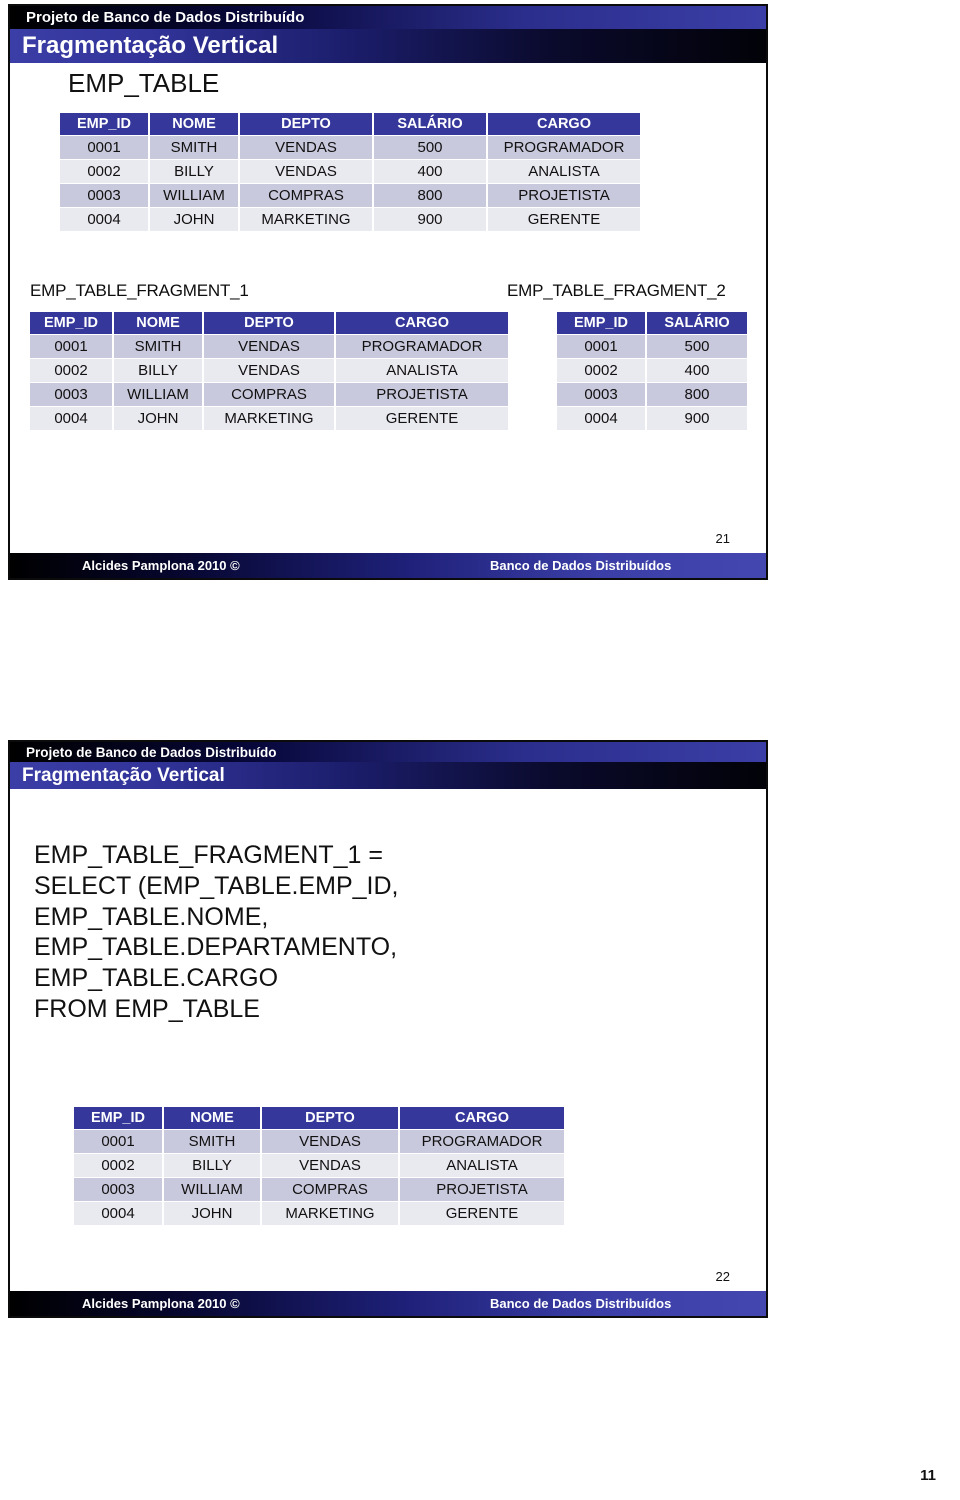  What do you see at coordinates (581, 1303) in the screenshot?
I see `footer-subject: Banco de Dados Distribuídos` at bounding box center [581, 1303].